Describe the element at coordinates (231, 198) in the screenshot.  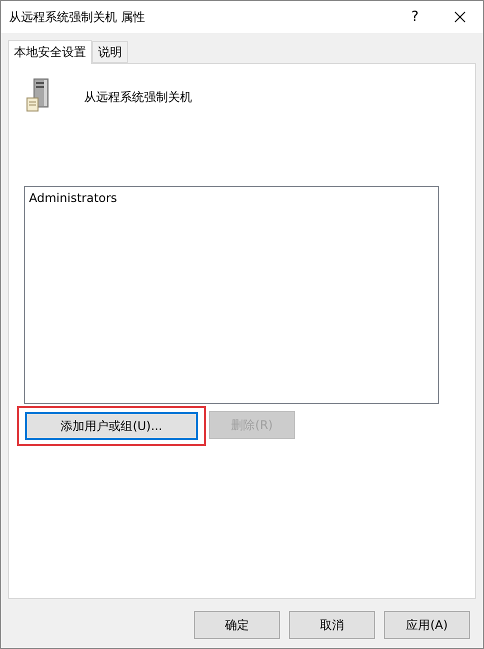
I see `list-item: Administrators` at that location.